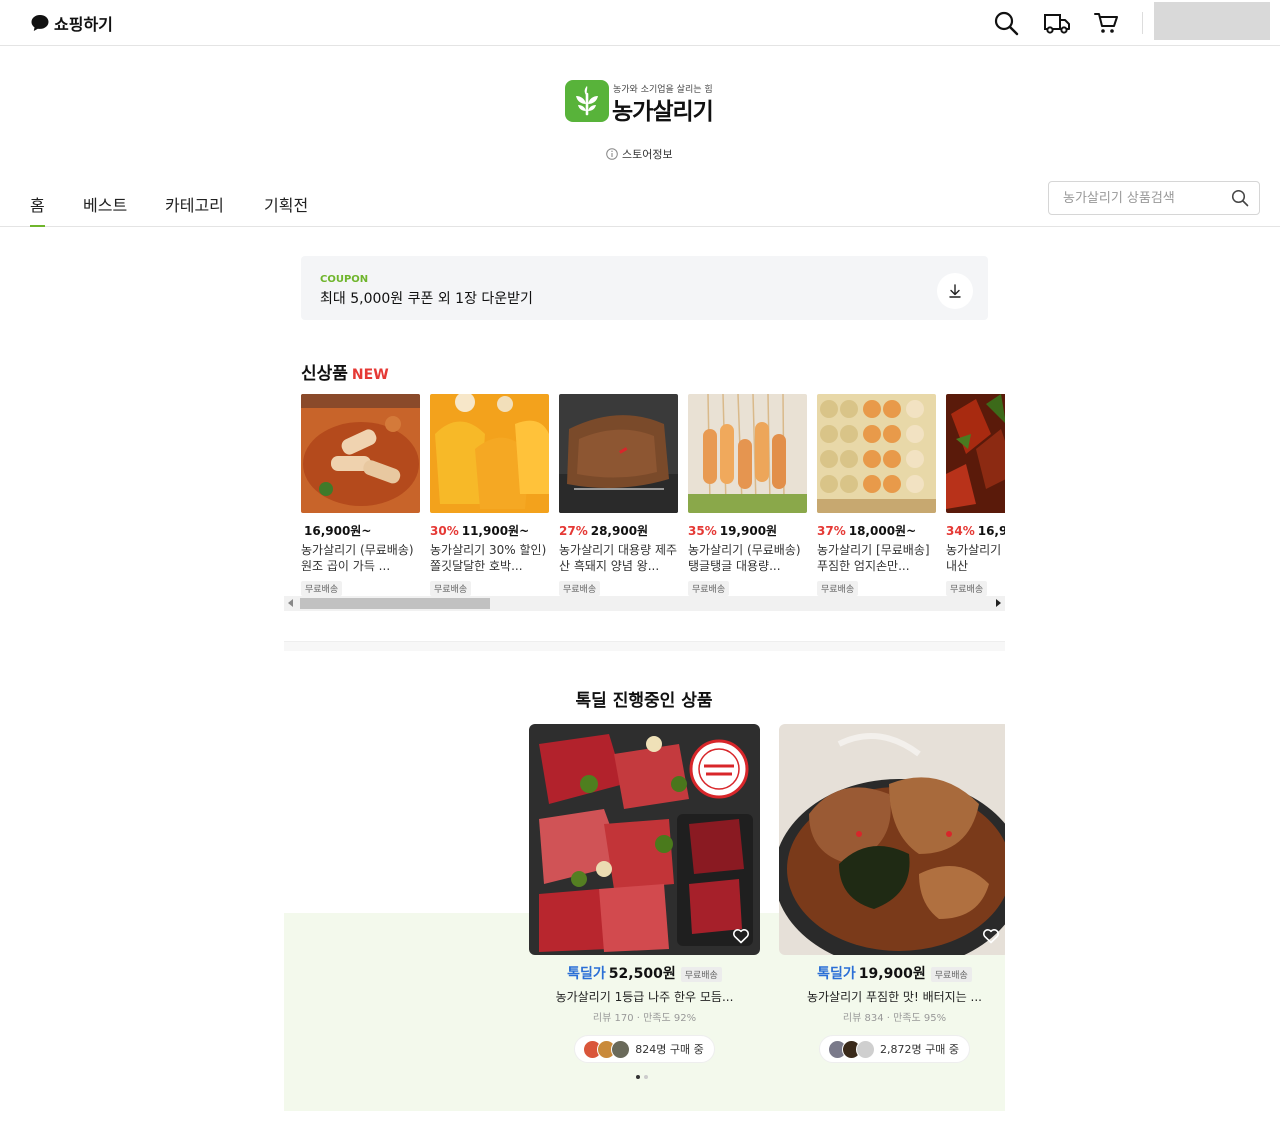 This screenshot has height=1122, width=1280. I want to click on coupon-banner: COUPON 최대 5,000원 쿠폰 외 1장 다운받기, so click(644, 288).